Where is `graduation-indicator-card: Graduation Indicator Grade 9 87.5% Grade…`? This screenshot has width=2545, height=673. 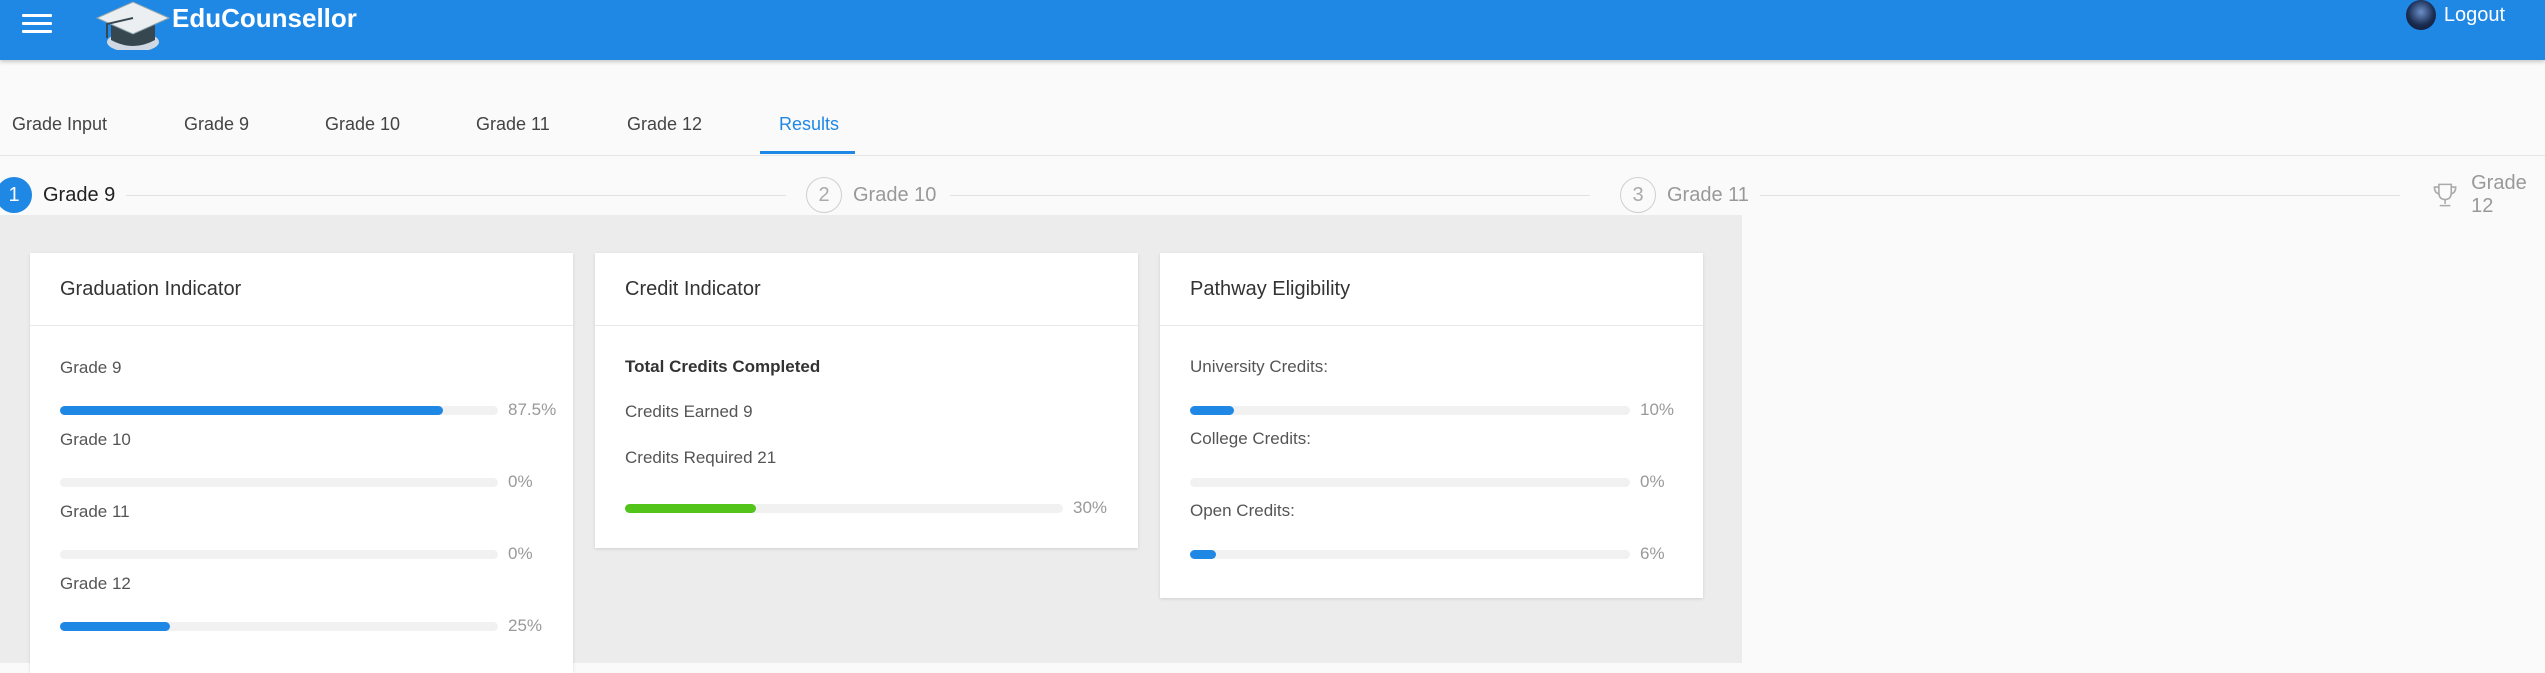
graduation-indicator-card: Graduation Indicator Grade 9 87.5% Grade… is located at coordinates (301, 463).